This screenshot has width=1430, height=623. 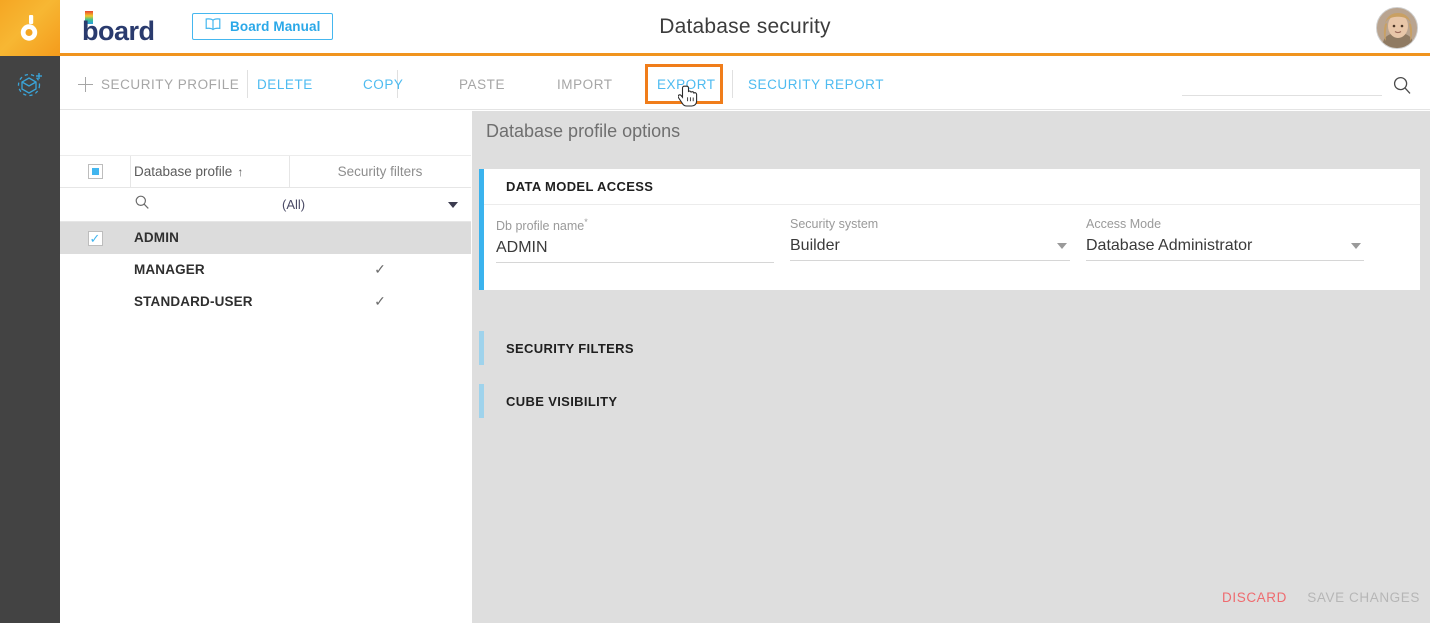 I want to click on toolbar-copy-label: COPY, so click(x=383, y=84).